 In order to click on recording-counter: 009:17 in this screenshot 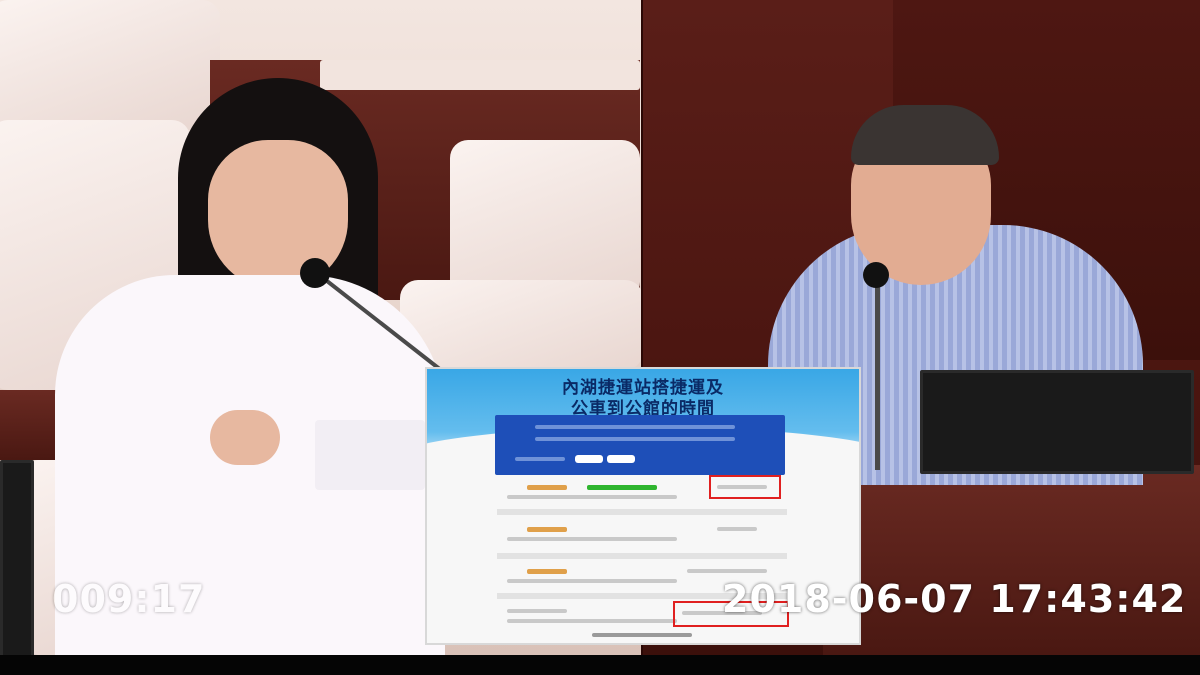, I will do `click(129, 599)`.